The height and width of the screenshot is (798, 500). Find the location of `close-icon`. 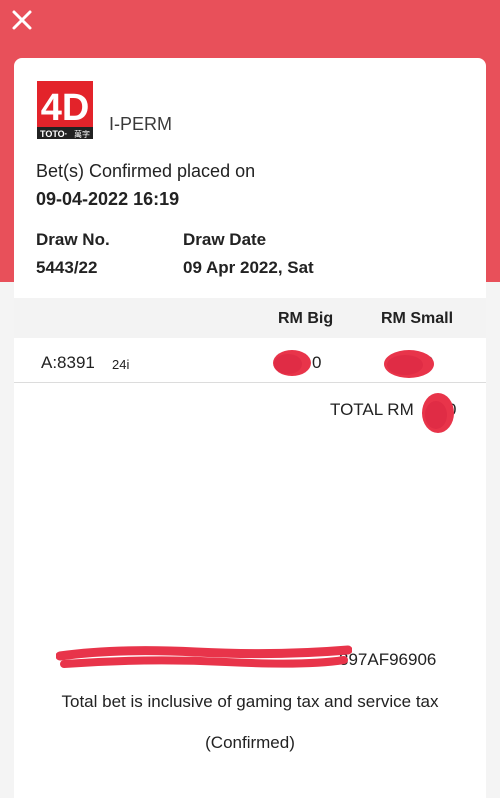

close-icon is located at coordinates (22, 20).